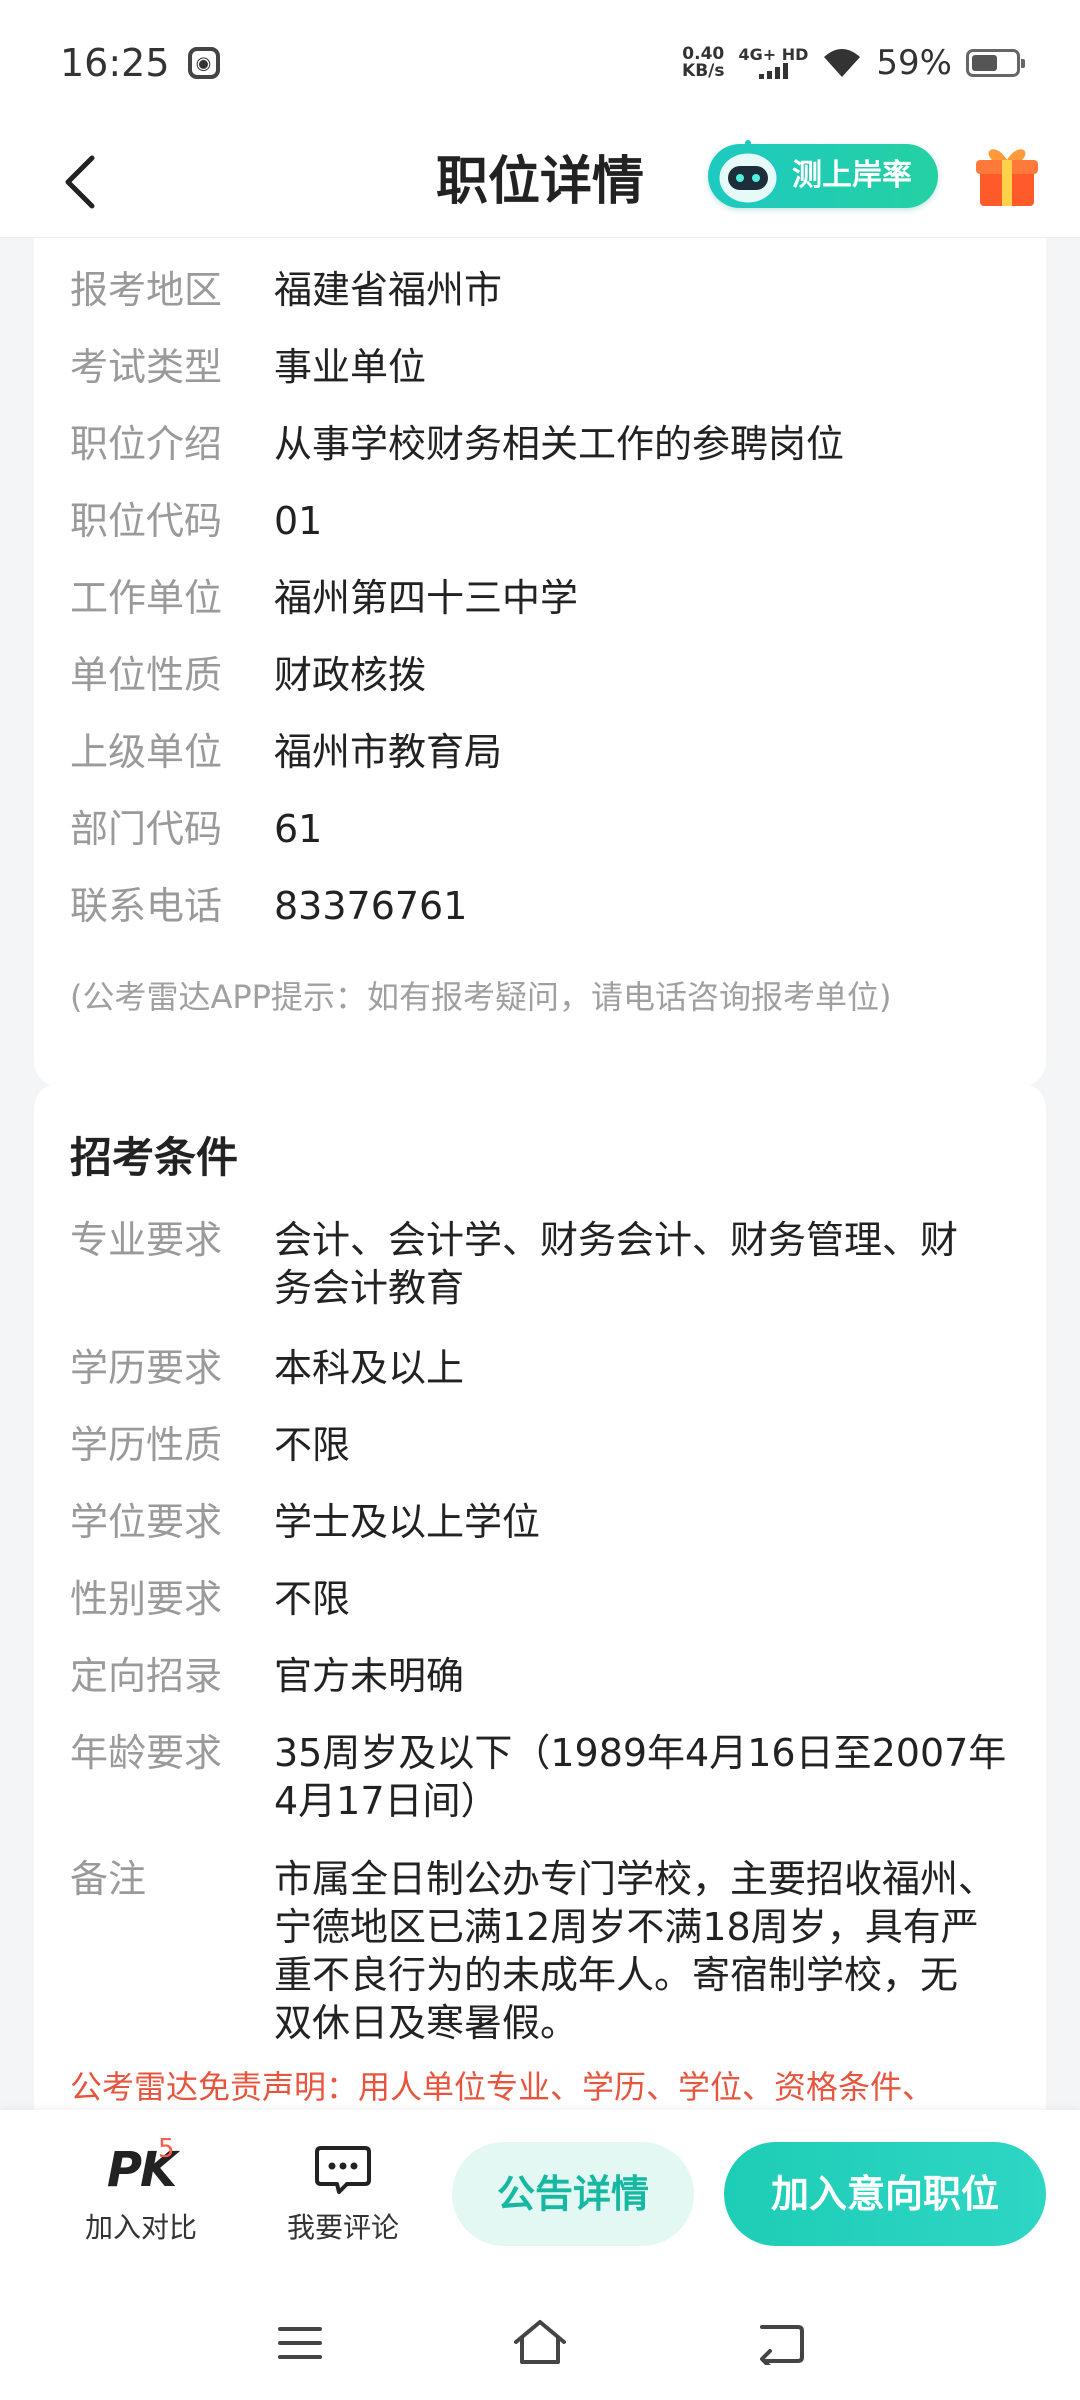  What do you see at coordinates (298, 829) in the screenshot?
I see `info-value: 61` at bounding box center [298, 829].